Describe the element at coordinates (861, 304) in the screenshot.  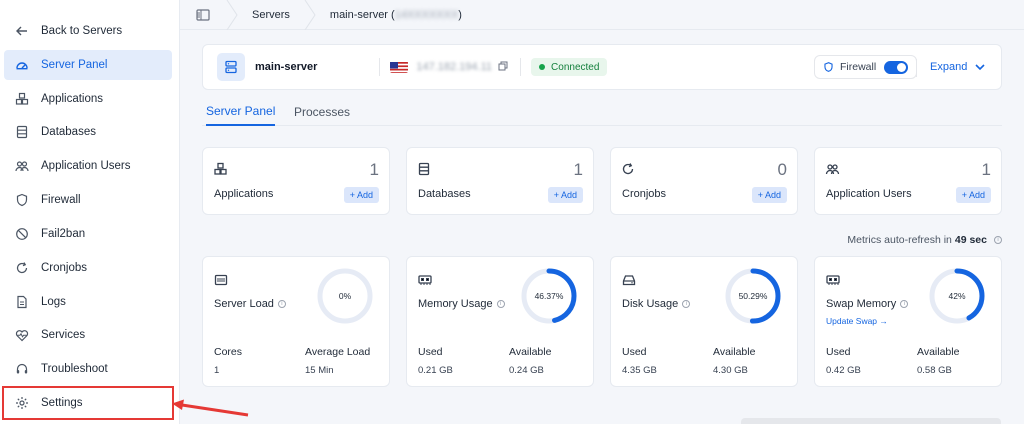
I see `metric-label-text: Swap Memory` at that location.